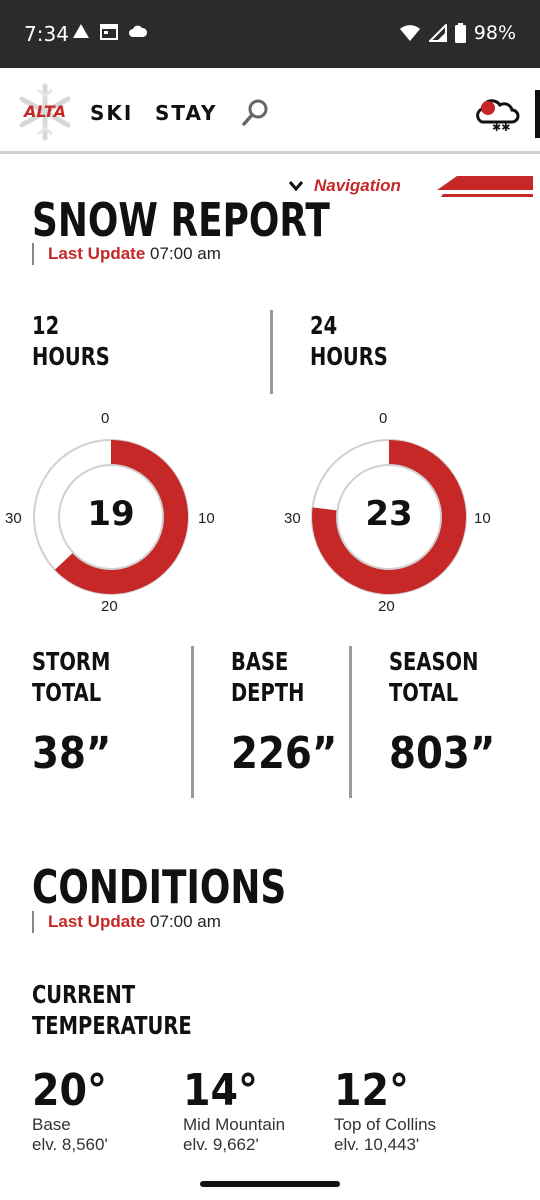  I want to click on cloud-icon, so click(138, 31).